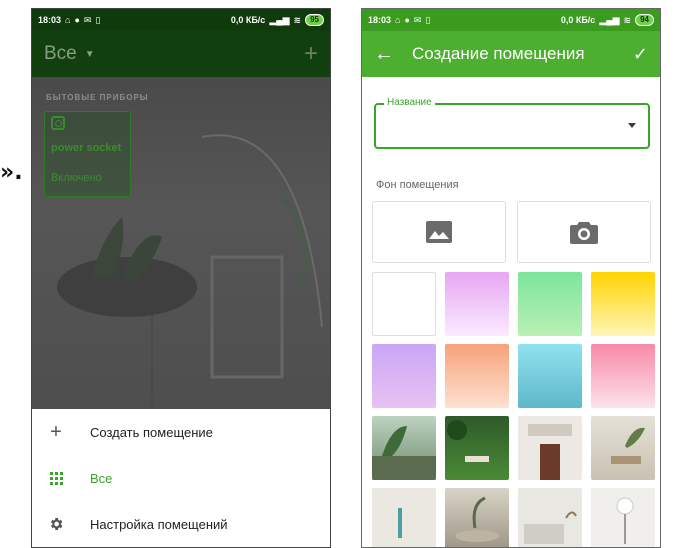  I want to click on menu-item-create-room: + Создать помещение, so click(181, 432).